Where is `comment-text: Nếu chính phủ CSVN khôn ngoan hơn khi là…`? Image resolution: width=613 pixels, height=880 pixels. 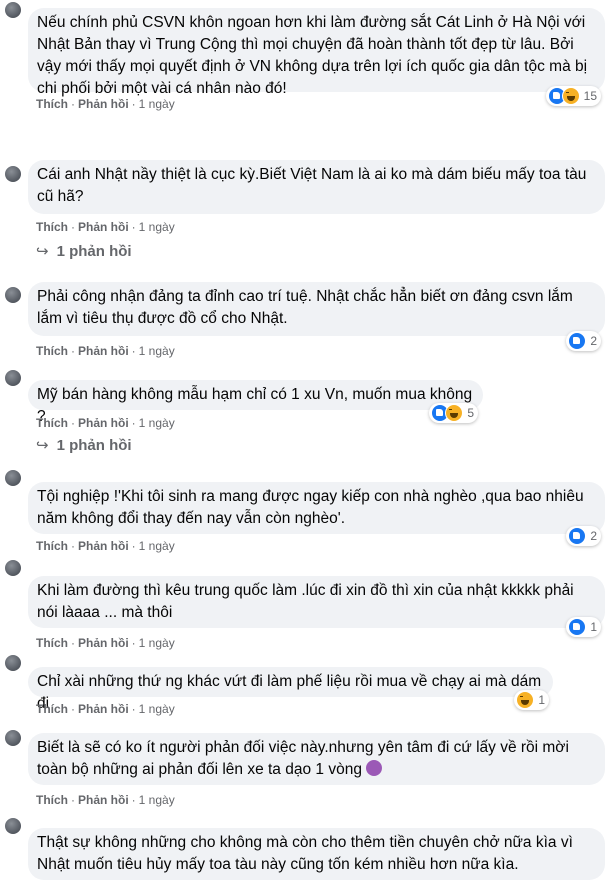
comment-text: Nếu chính phủ CSVN khôn ngoan hơn khi là… is located at coordinates (312, 55).